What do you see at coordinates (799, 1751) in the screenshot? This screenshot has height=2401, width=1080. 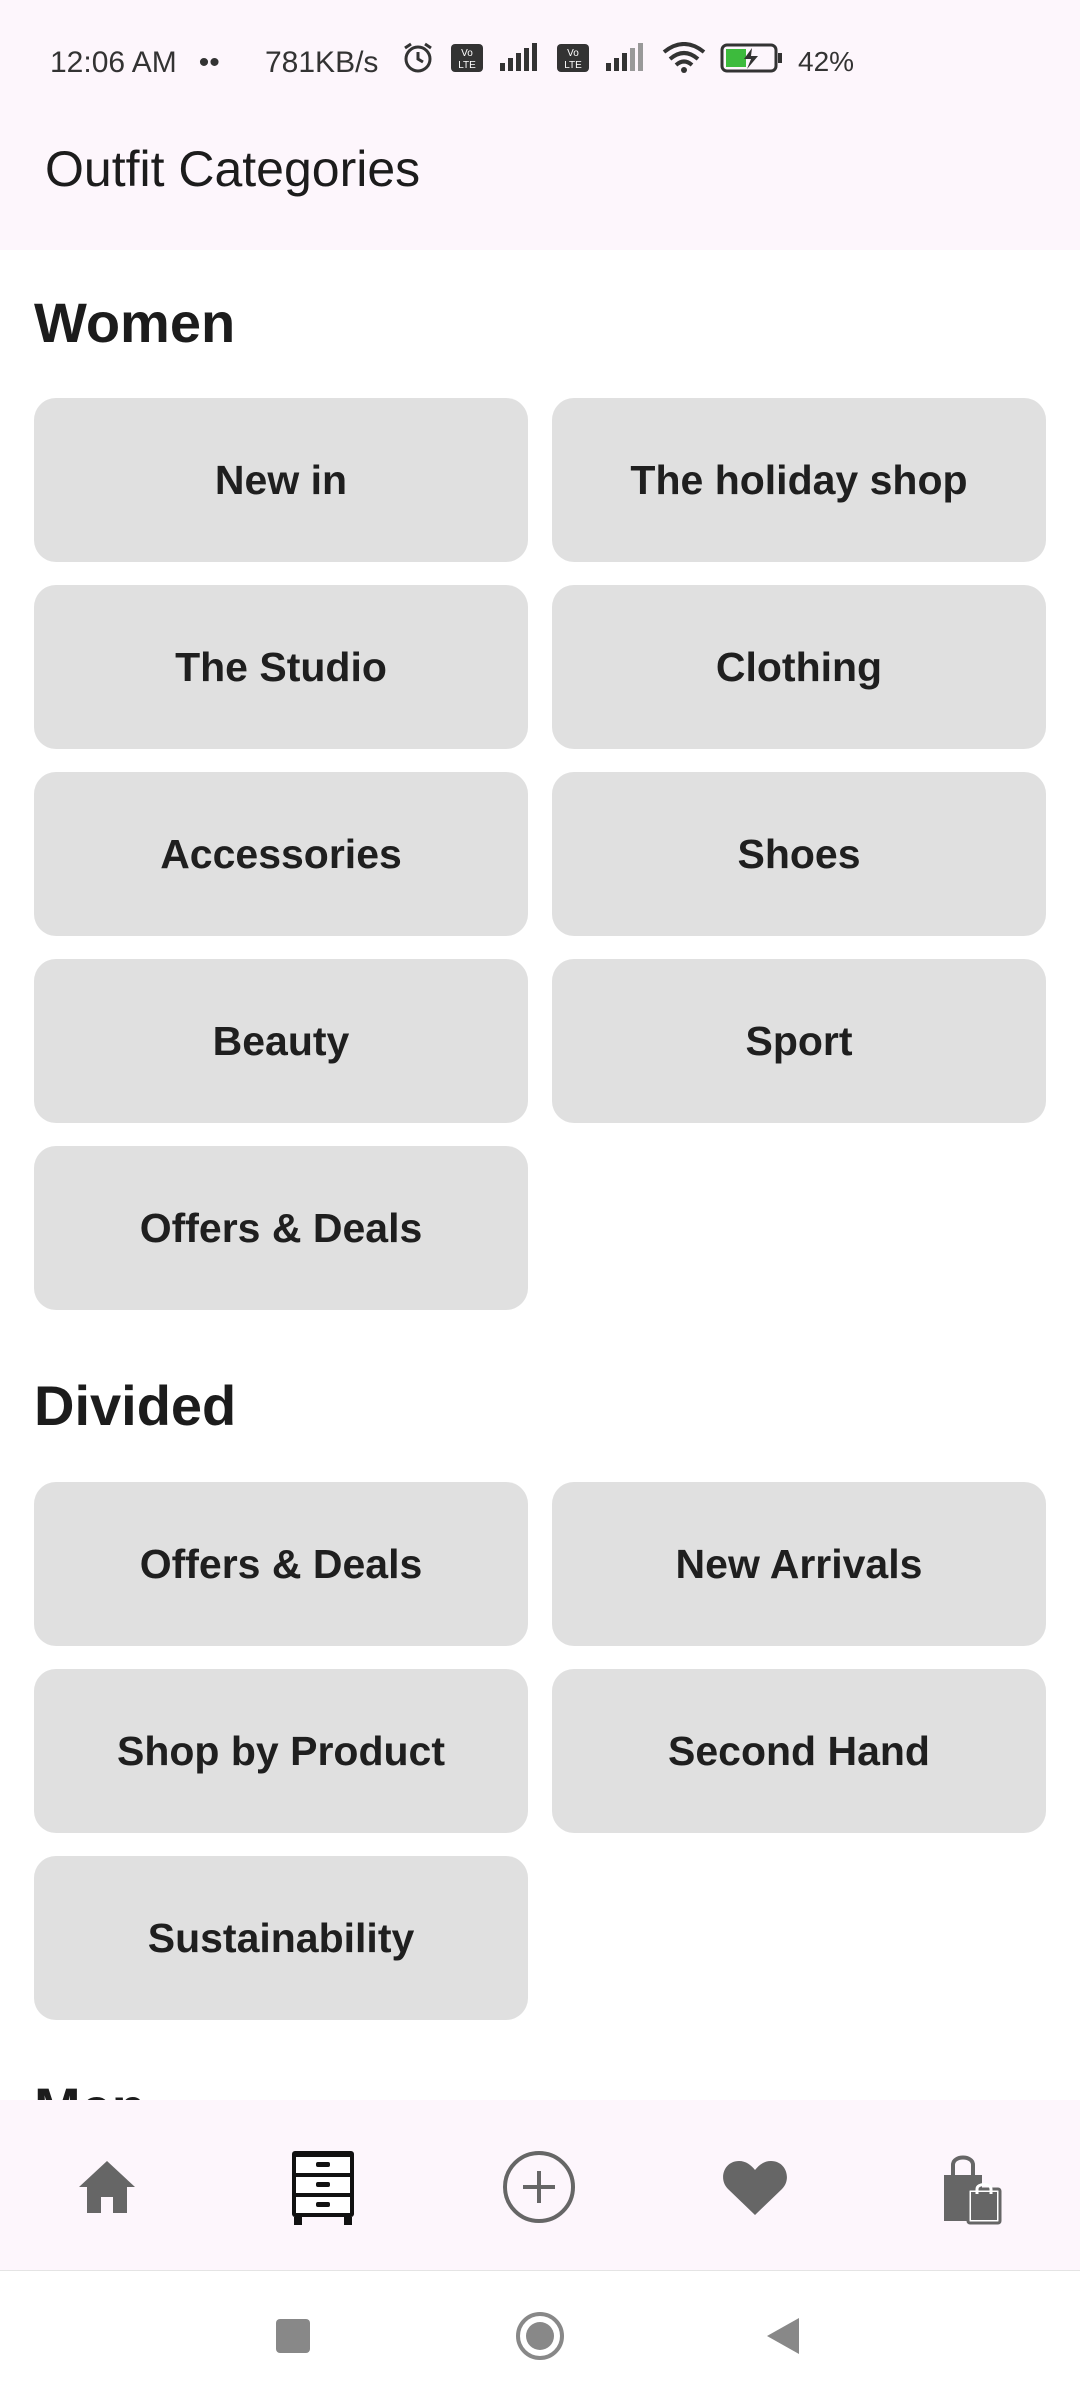 I see `category-tile: Second Hand` at bounding box center [799, 1751].